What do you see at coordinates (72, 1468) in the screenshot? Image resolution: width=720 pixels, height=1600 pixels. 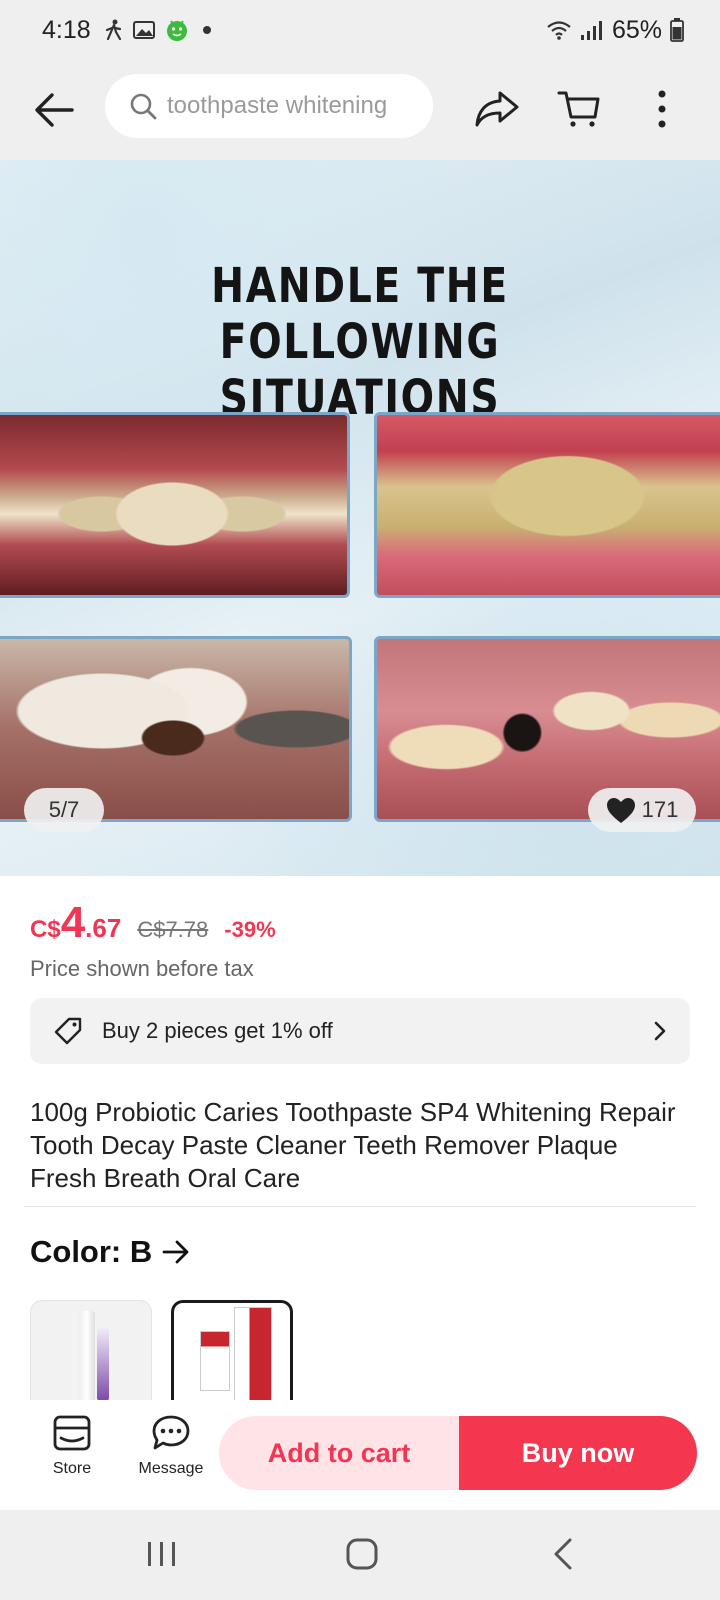 I see `store-label: Store` at bounding box center [72, 1468].